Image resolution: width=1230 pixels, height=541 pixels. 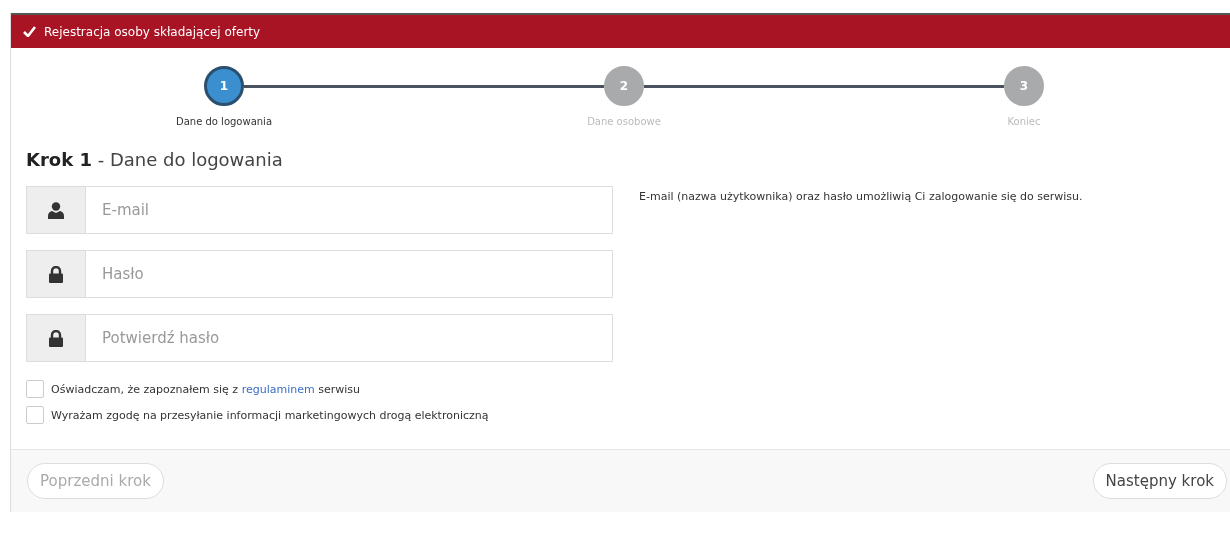 I want to click on step-label: Dane do logowania, so click(x=224, y=121).